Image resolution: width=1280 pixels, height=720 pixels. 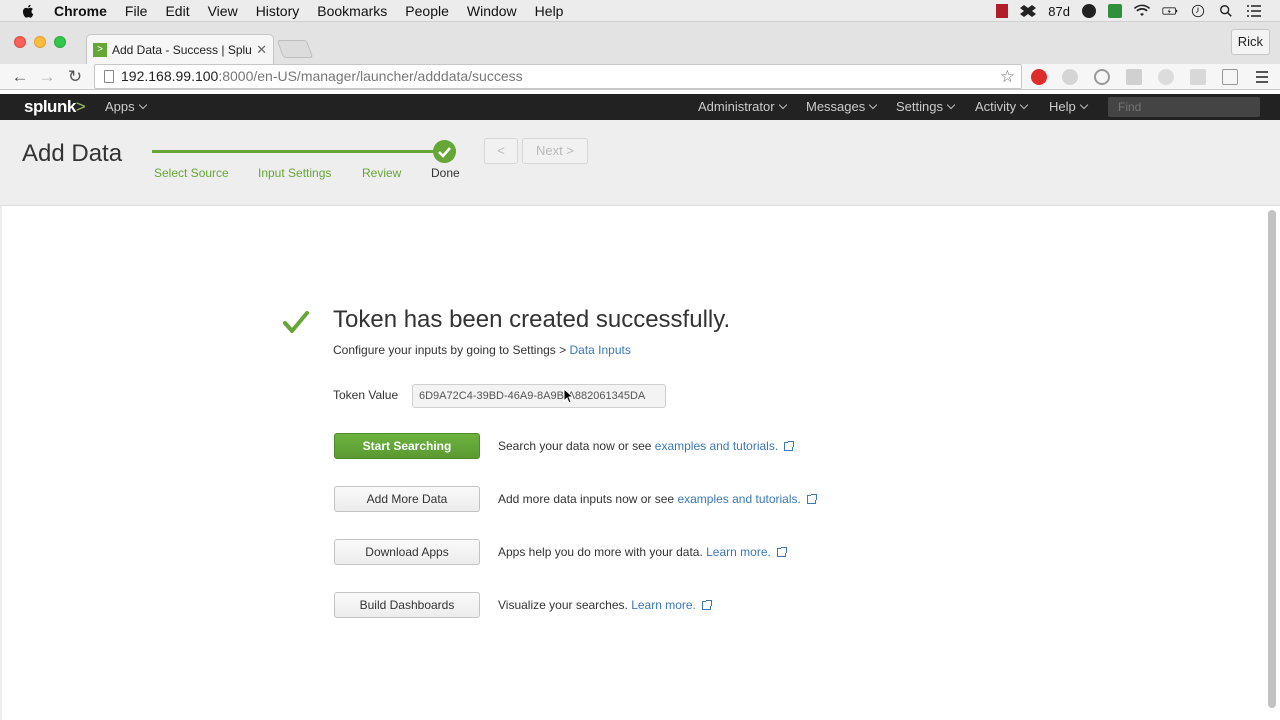 I want to click on apps-menu: Apps, so click(x=126, y=106).